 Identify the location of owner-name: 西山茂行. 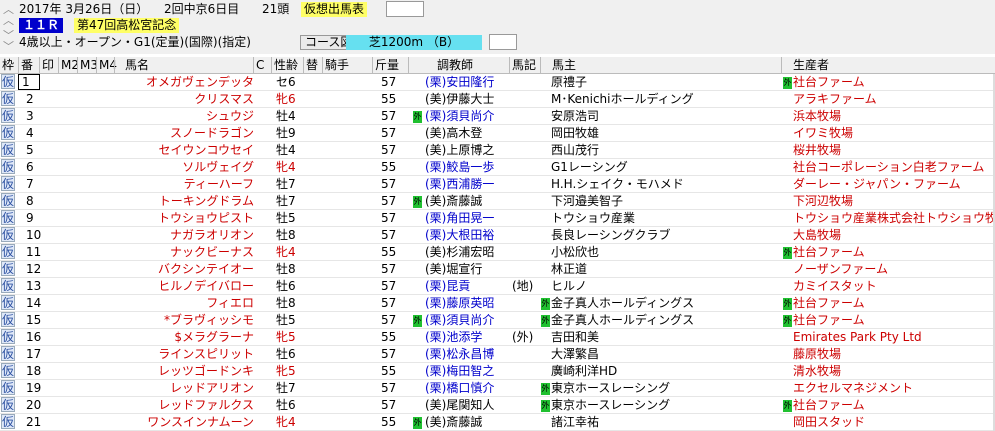
(663, 150).